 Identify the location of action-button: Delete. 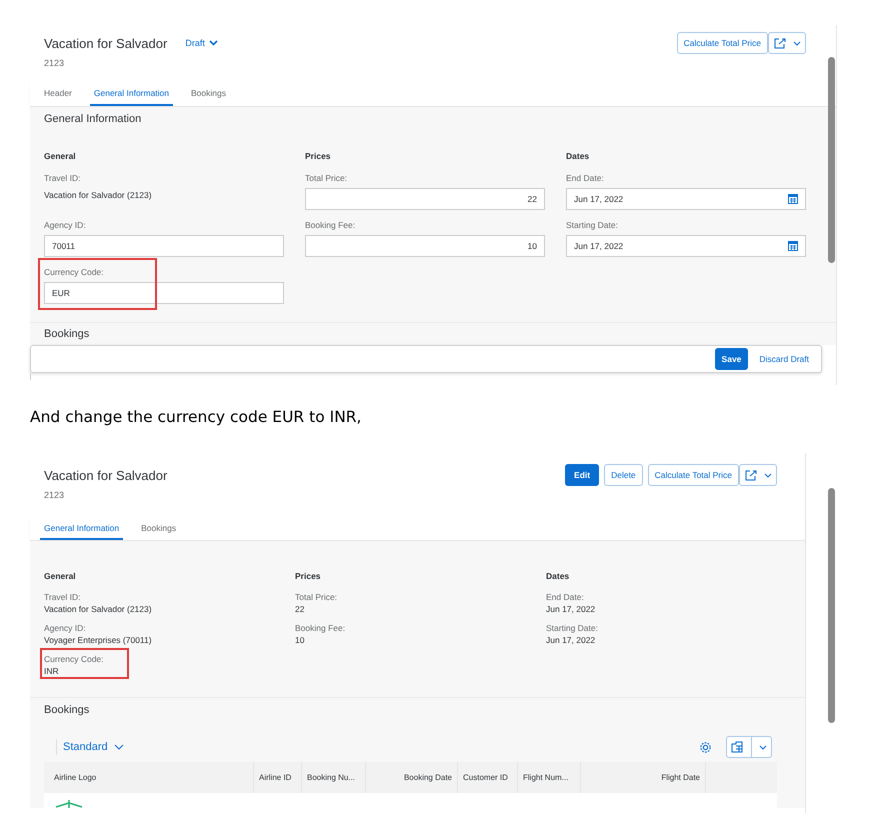
(623, 475).